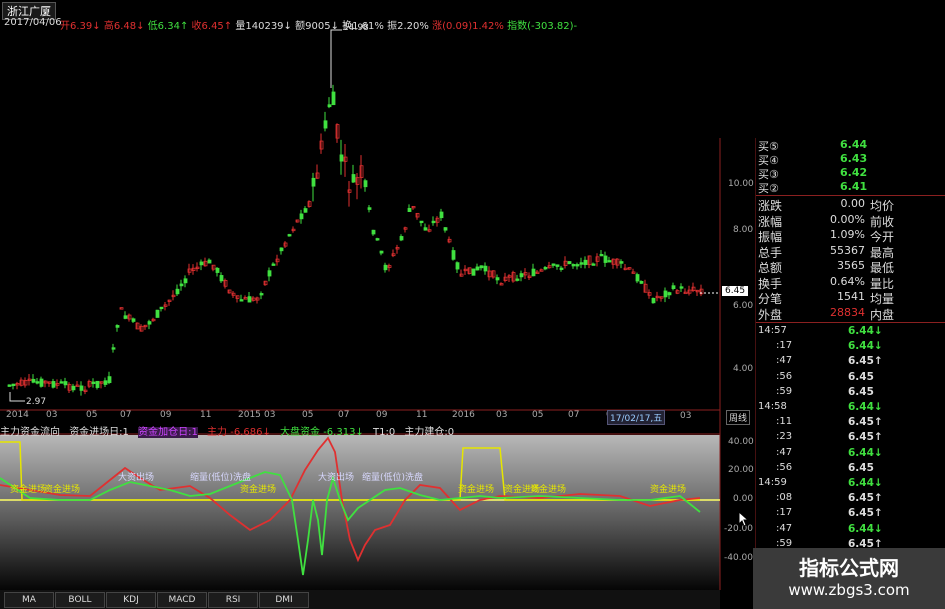 The image size is (945, 609). What do you see at coordinates (182, 600) in the screenshot?
I see `tab-macd: MACD` at bounding box center [182, 600].